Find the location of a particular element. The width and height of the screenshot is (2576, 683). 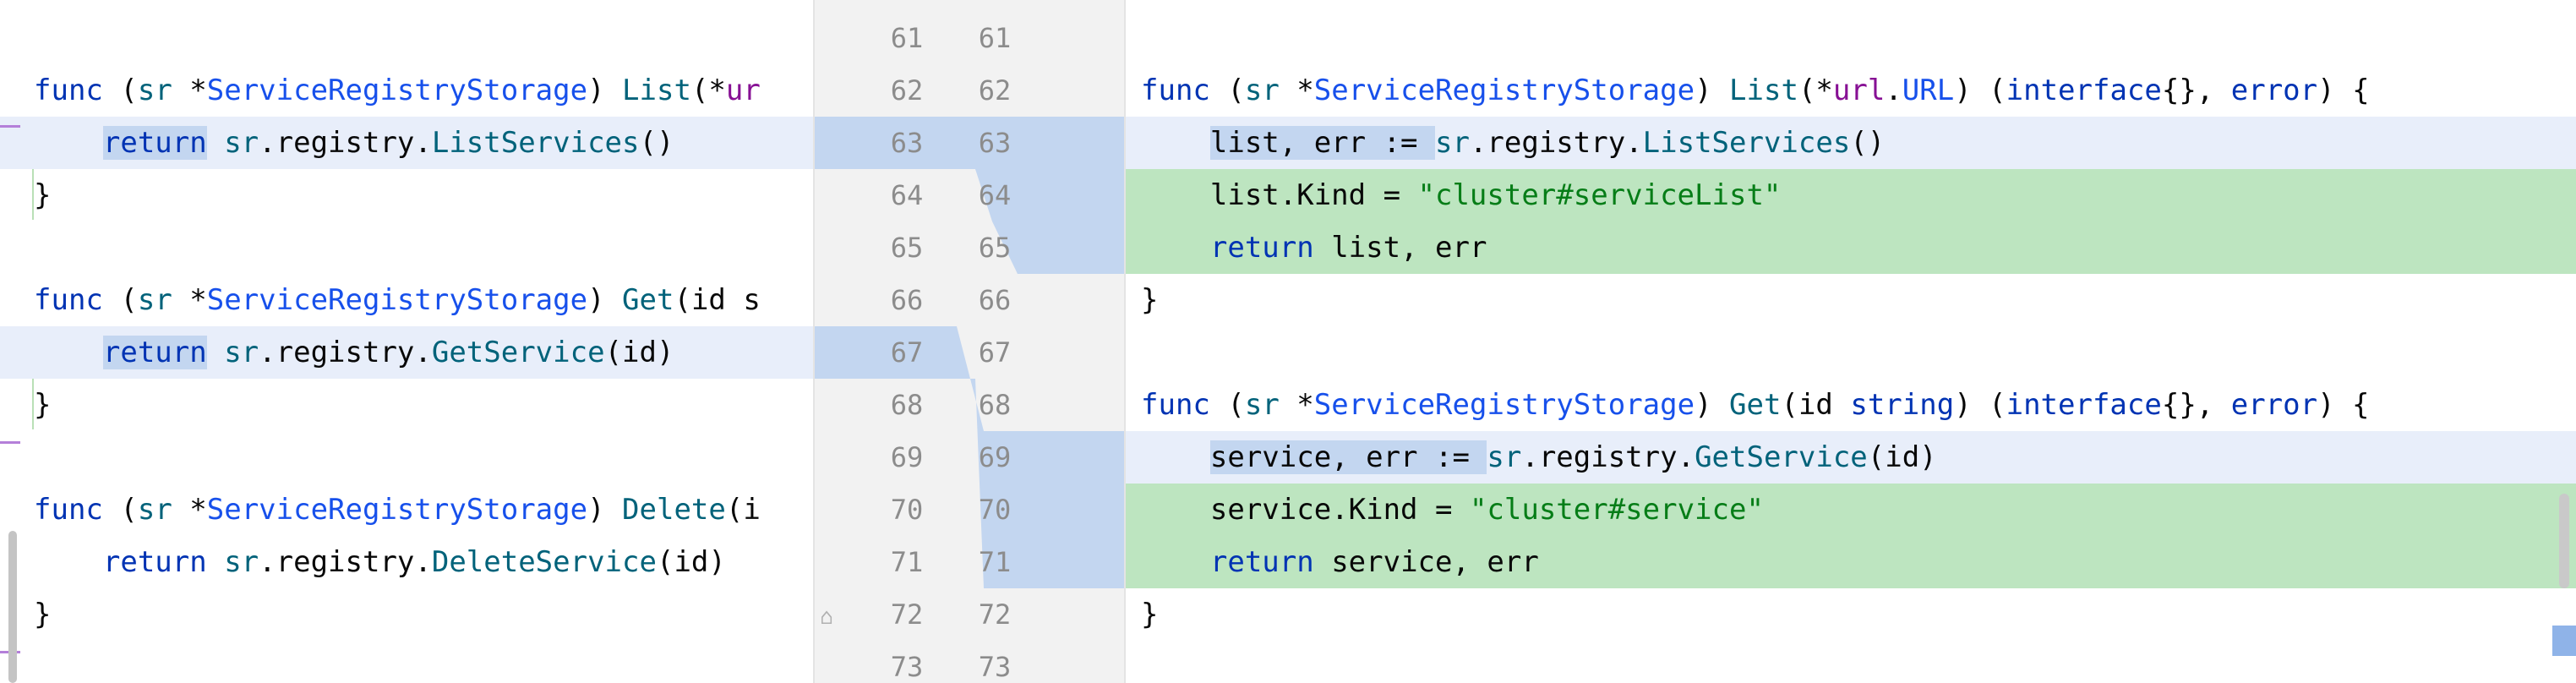

code-line: service.Kind = "cluster#service" is located at coordinates (1452, 510).